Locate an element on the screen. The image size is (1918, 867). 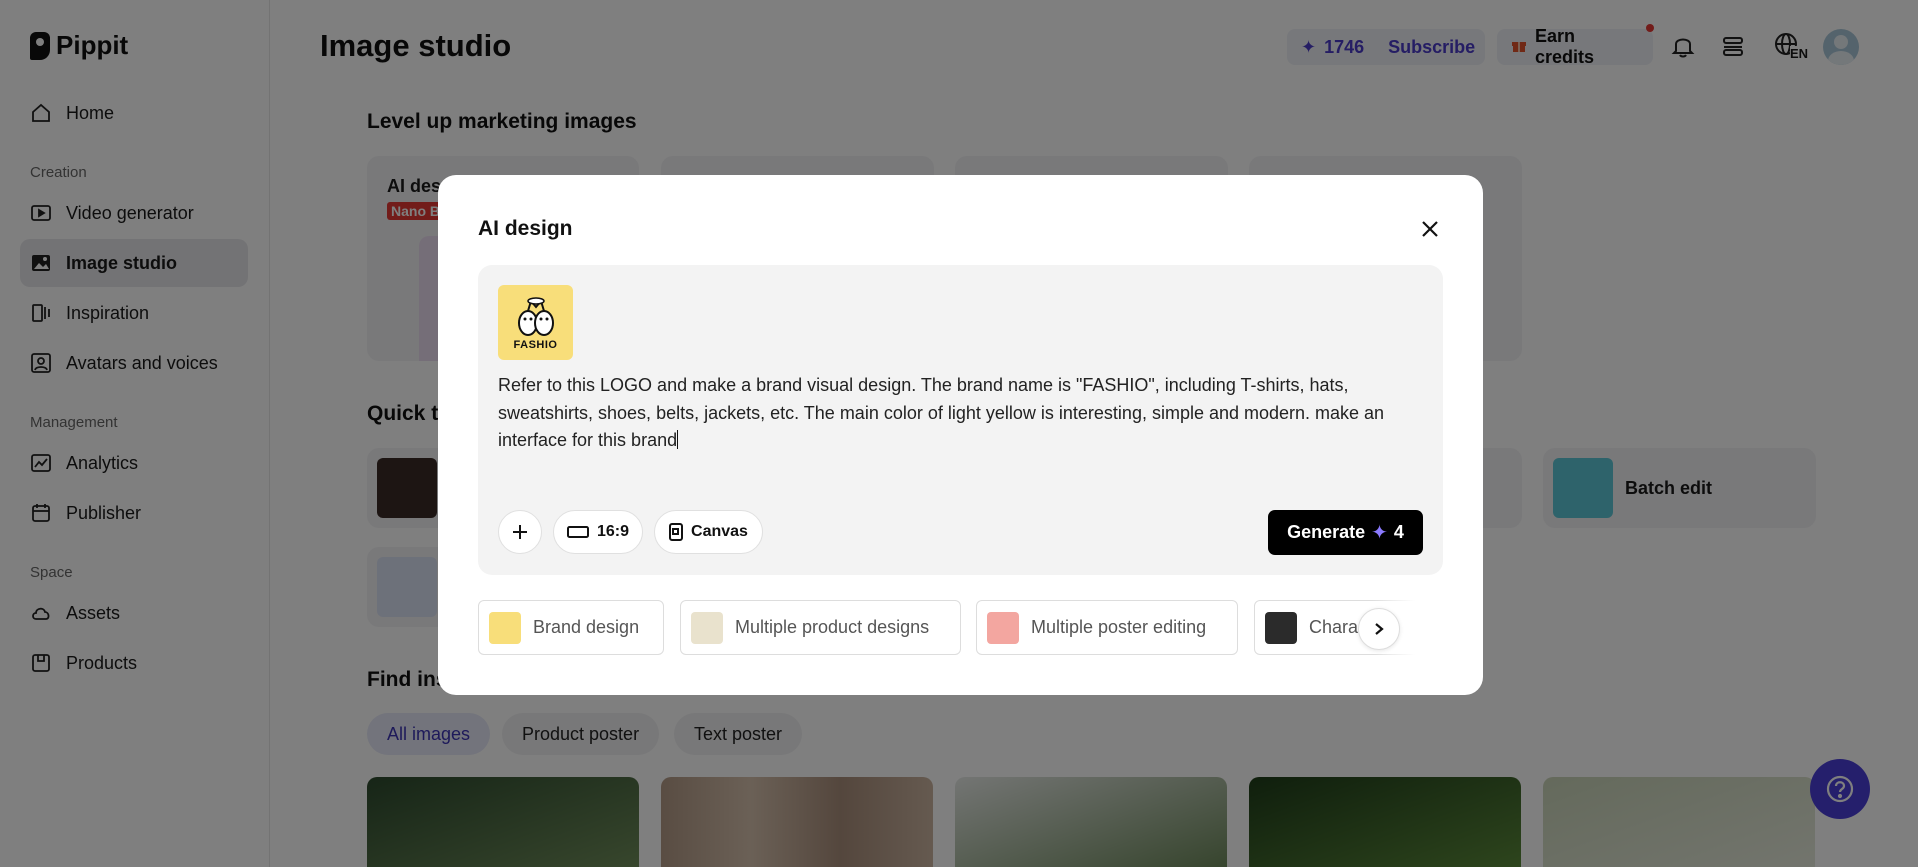
fashio-mascot-icon is located at coordinates (535, 316).